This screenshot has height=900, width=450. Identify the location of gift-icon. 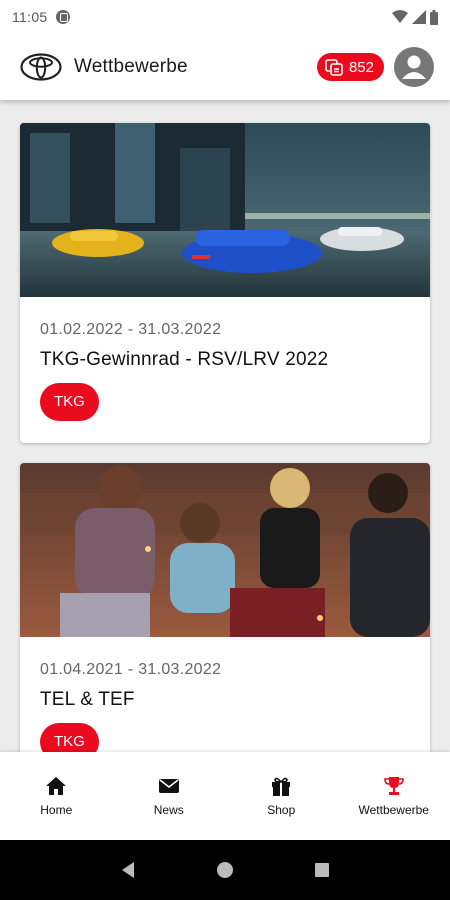
(281, 786).